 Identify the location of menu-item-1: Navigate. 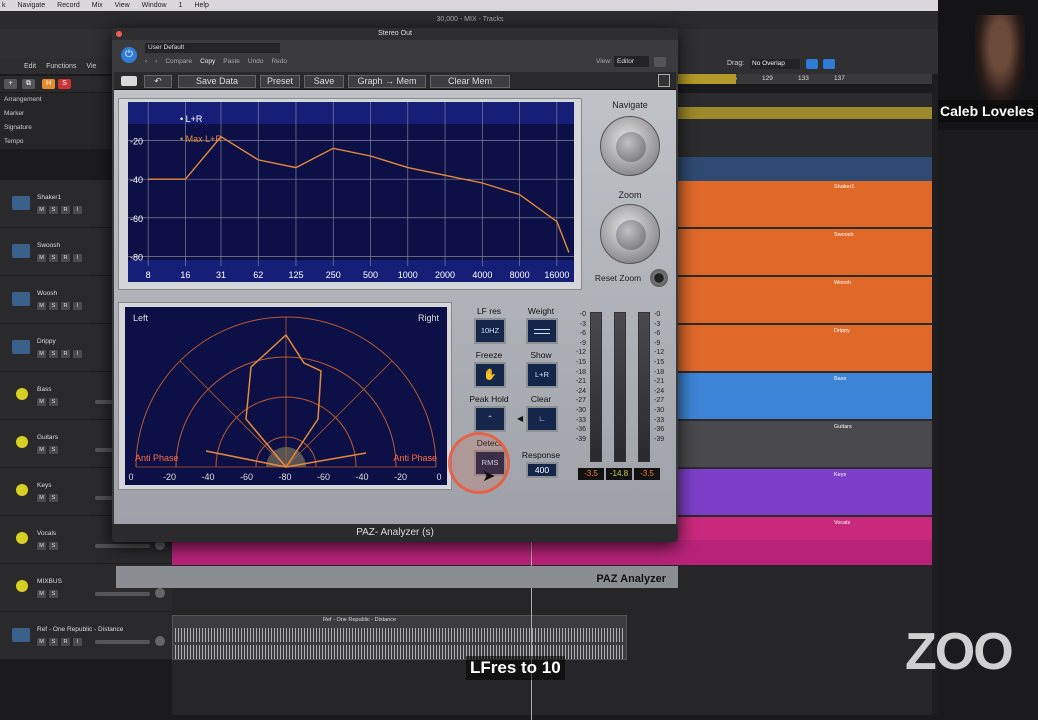
(32, 5).